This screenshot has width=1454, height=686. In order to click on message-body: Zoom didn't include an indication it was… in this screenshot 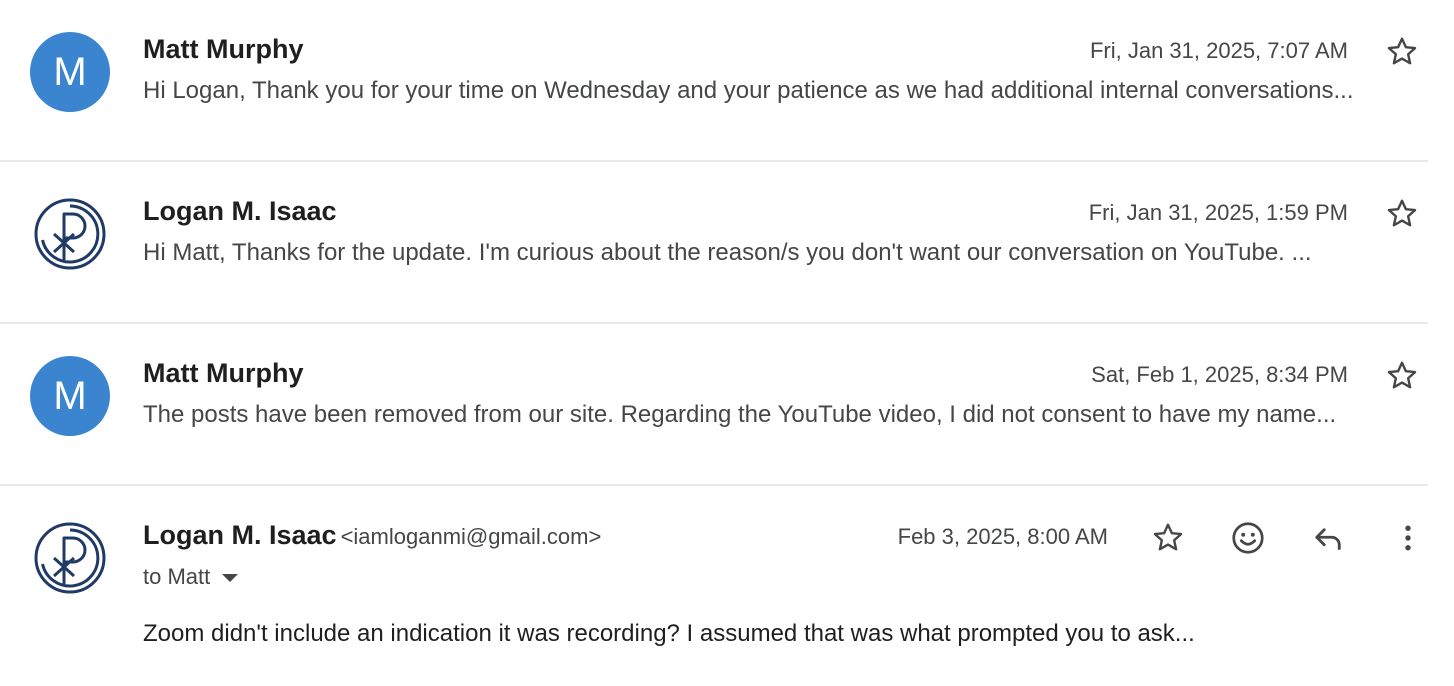, I will do `click(669, 633)`.